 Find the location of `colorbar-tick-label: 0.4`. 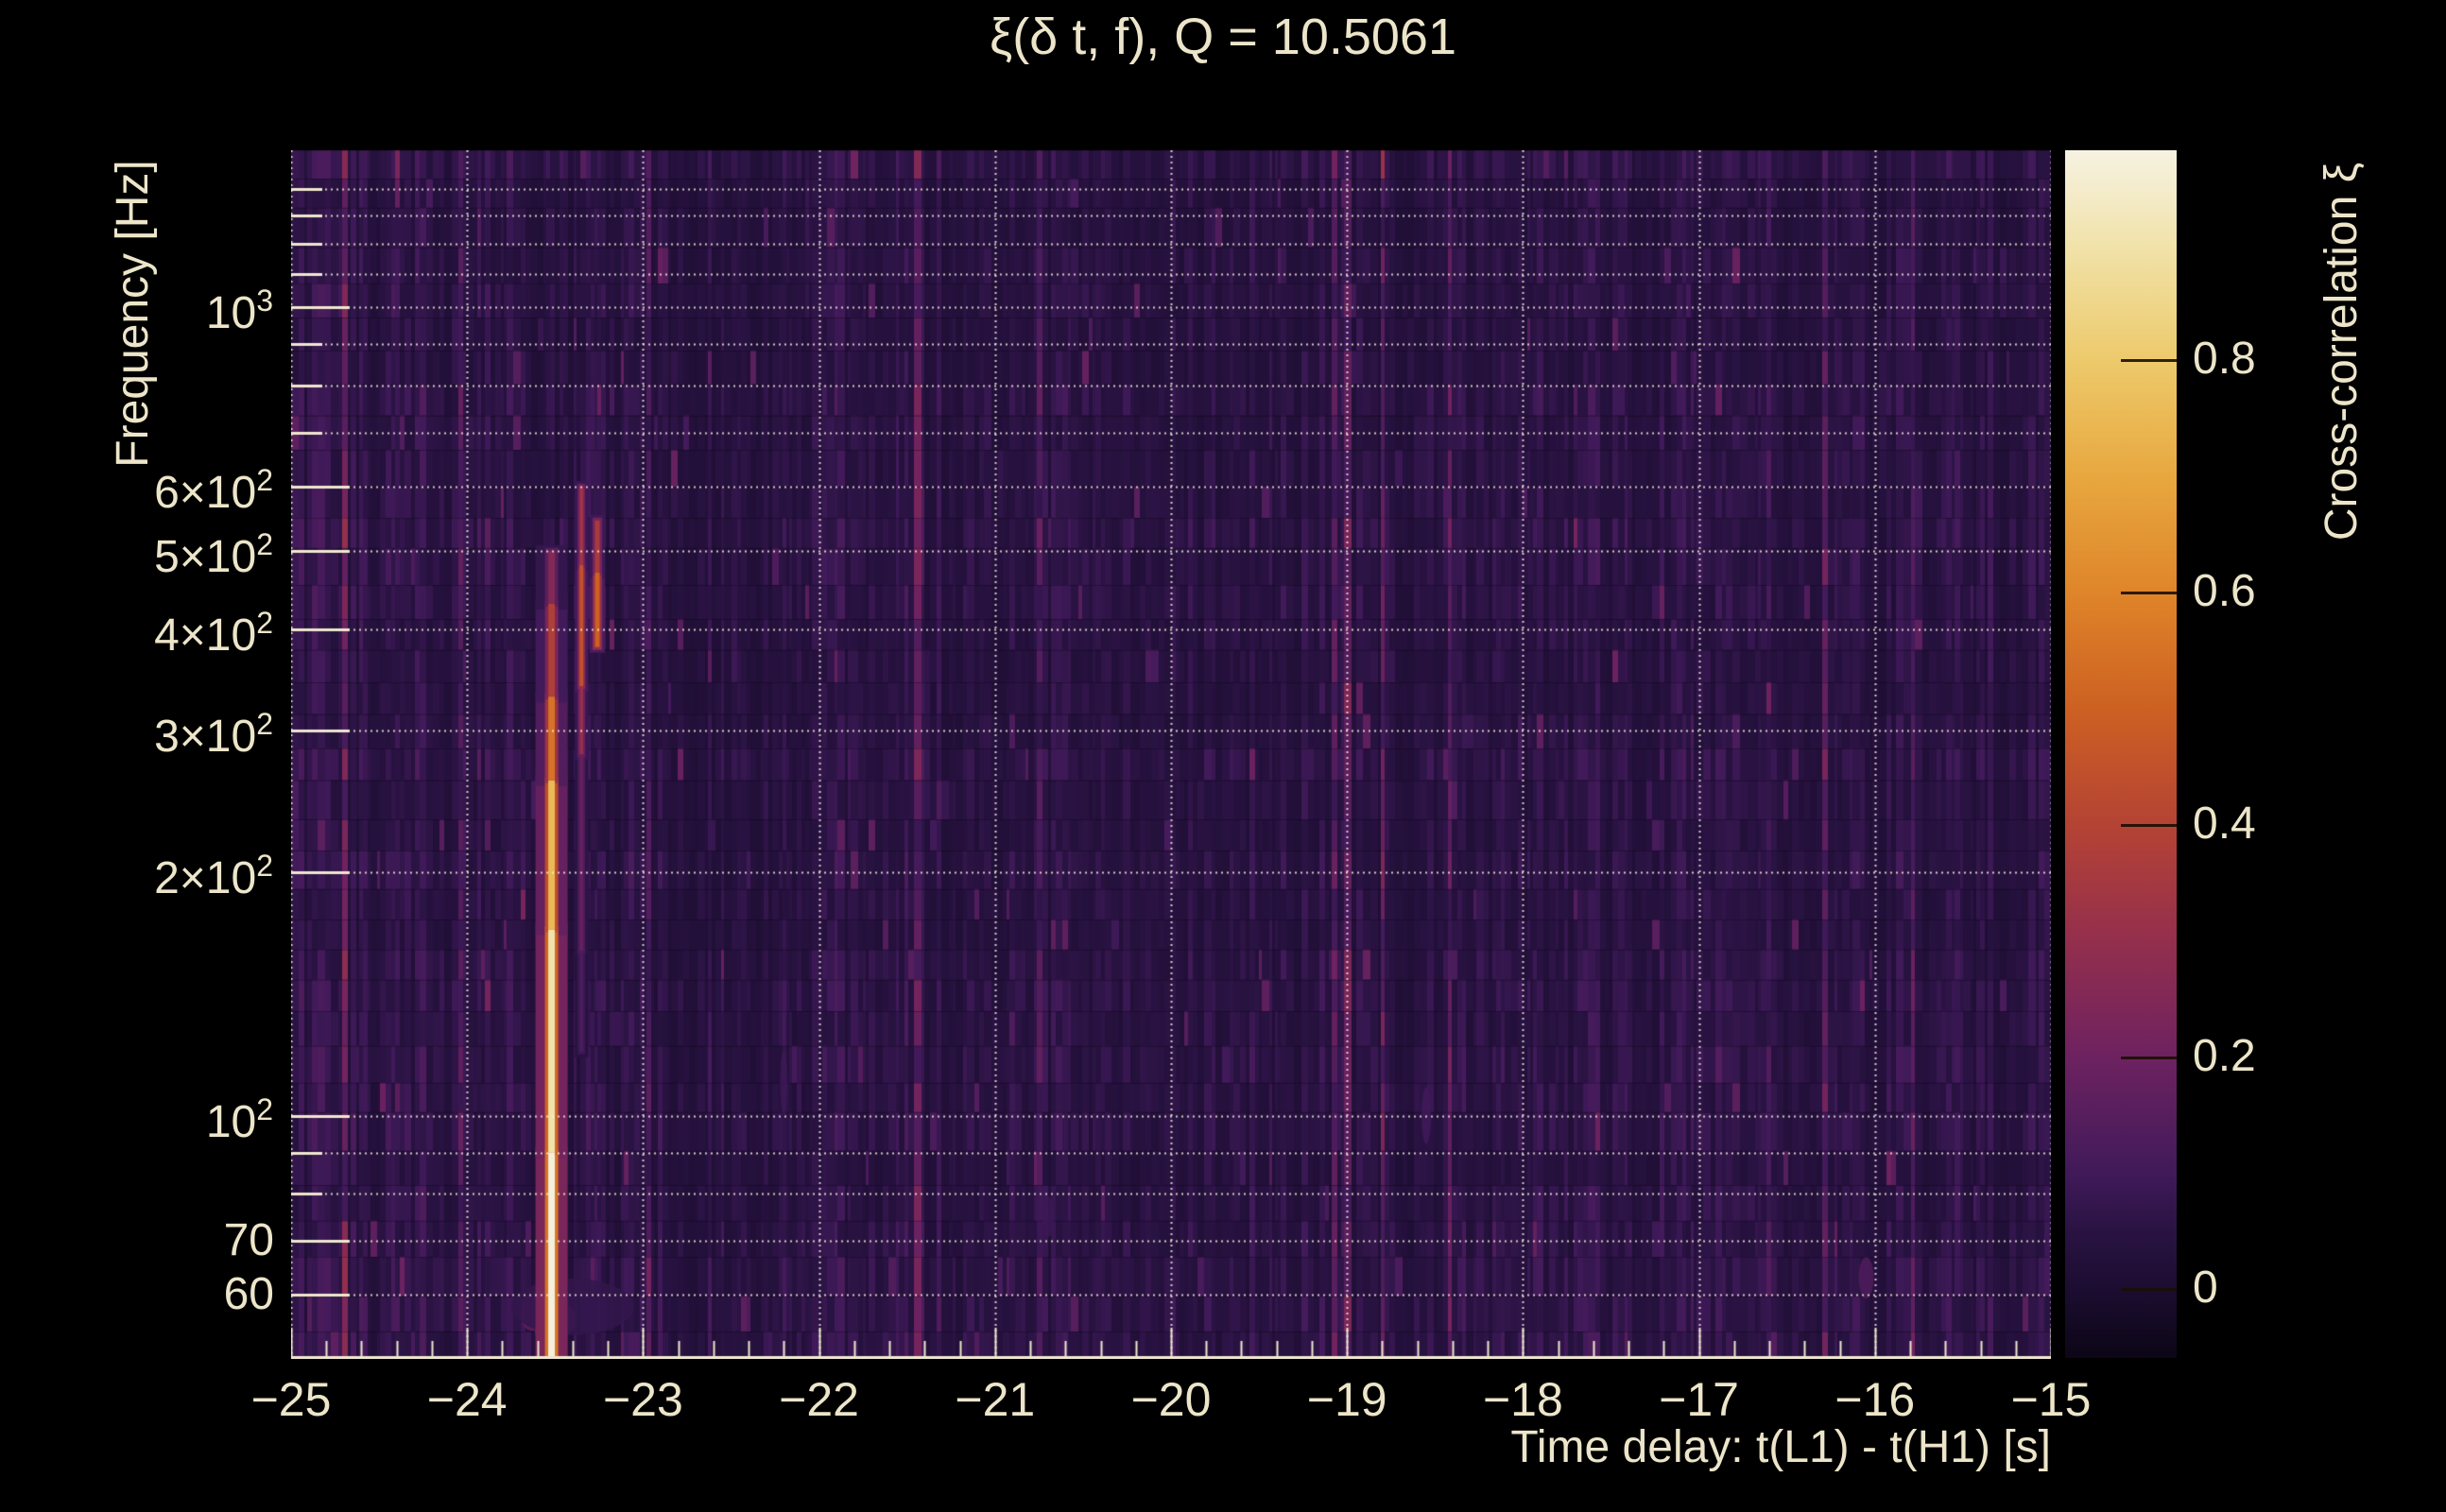

colorbar-tick-label: 0.4 is located at coordinates (2224, 823).